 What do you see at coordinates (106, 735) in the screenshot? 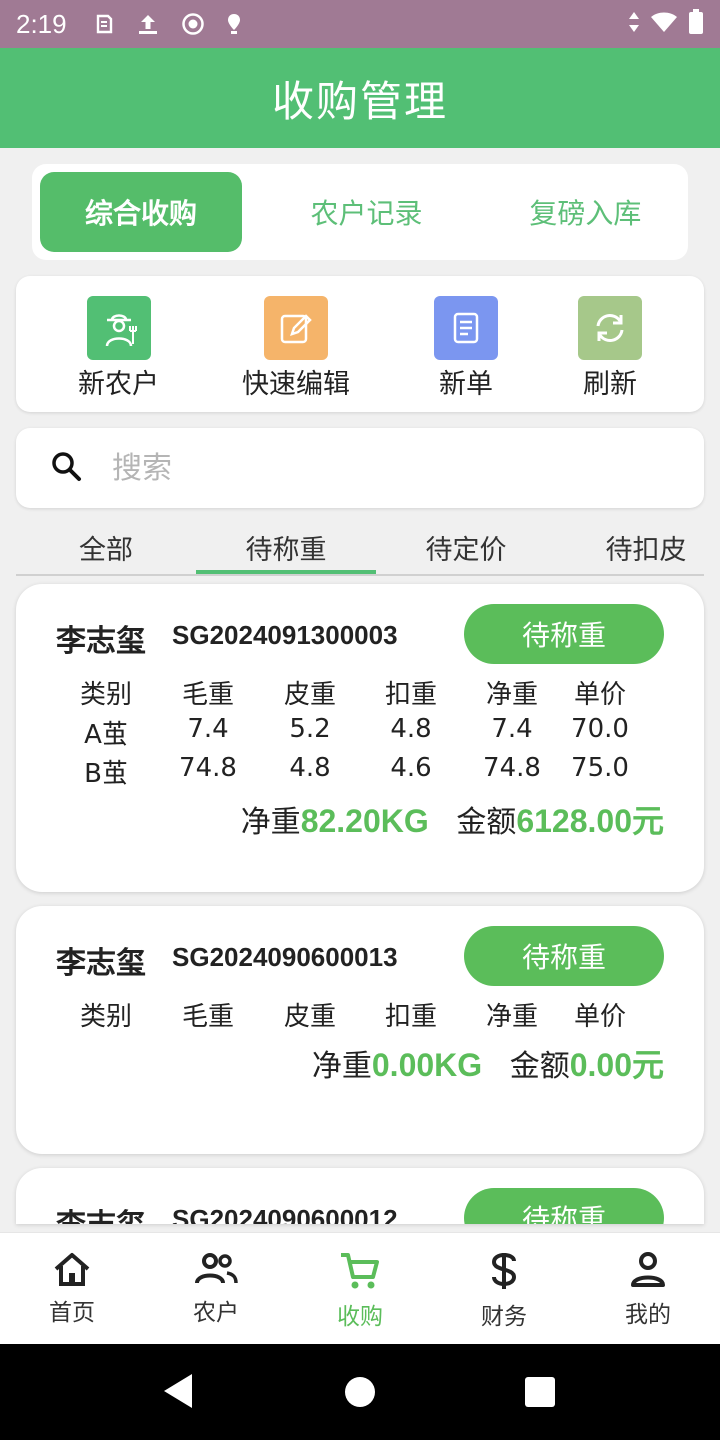
I see `row-cell: A茧` at bounding box center [106, 735].